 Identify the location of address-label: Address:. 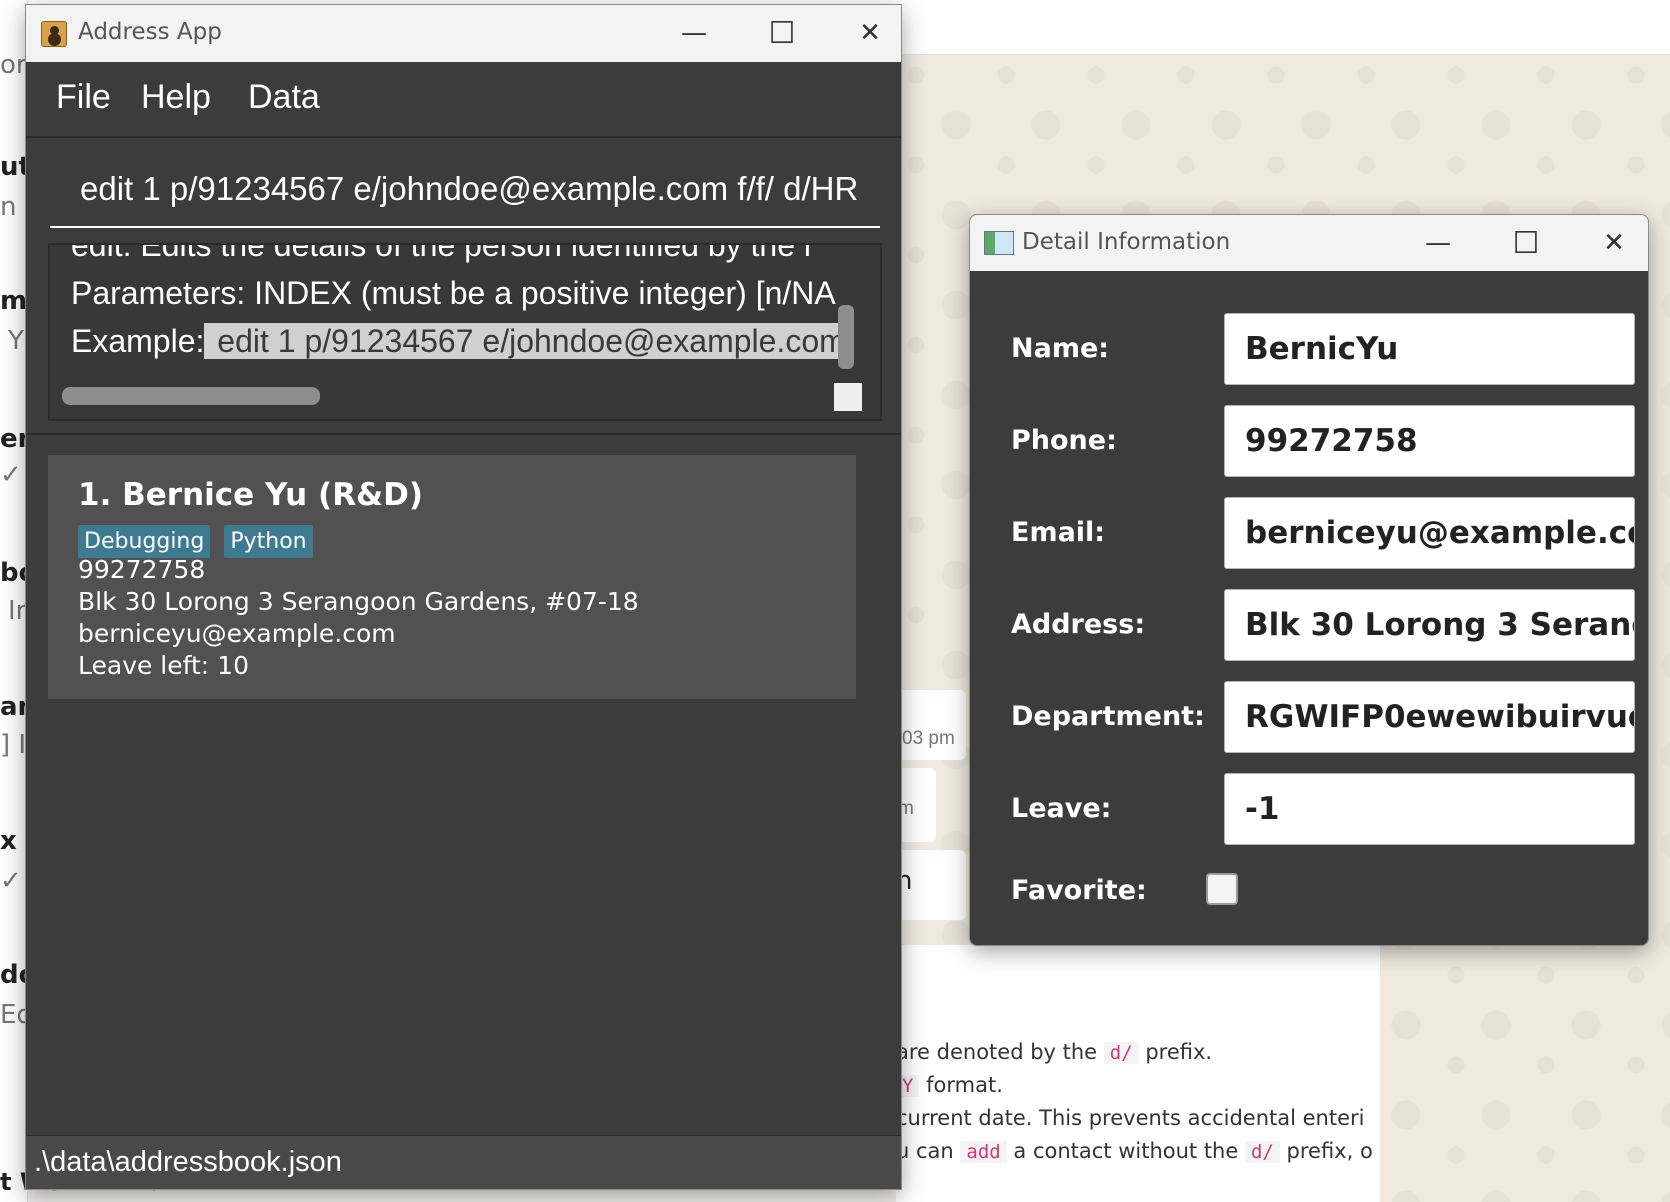
(1078, 624).